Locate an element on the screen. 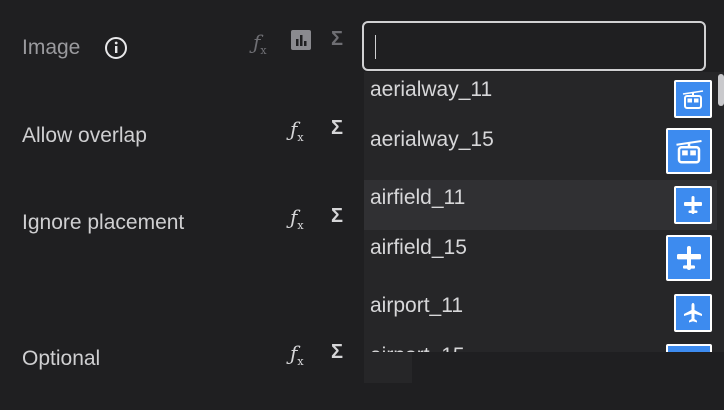 The height and width of the screenshot is (410, 724). list-item: airport_15 is located at coordinates (540, 347).